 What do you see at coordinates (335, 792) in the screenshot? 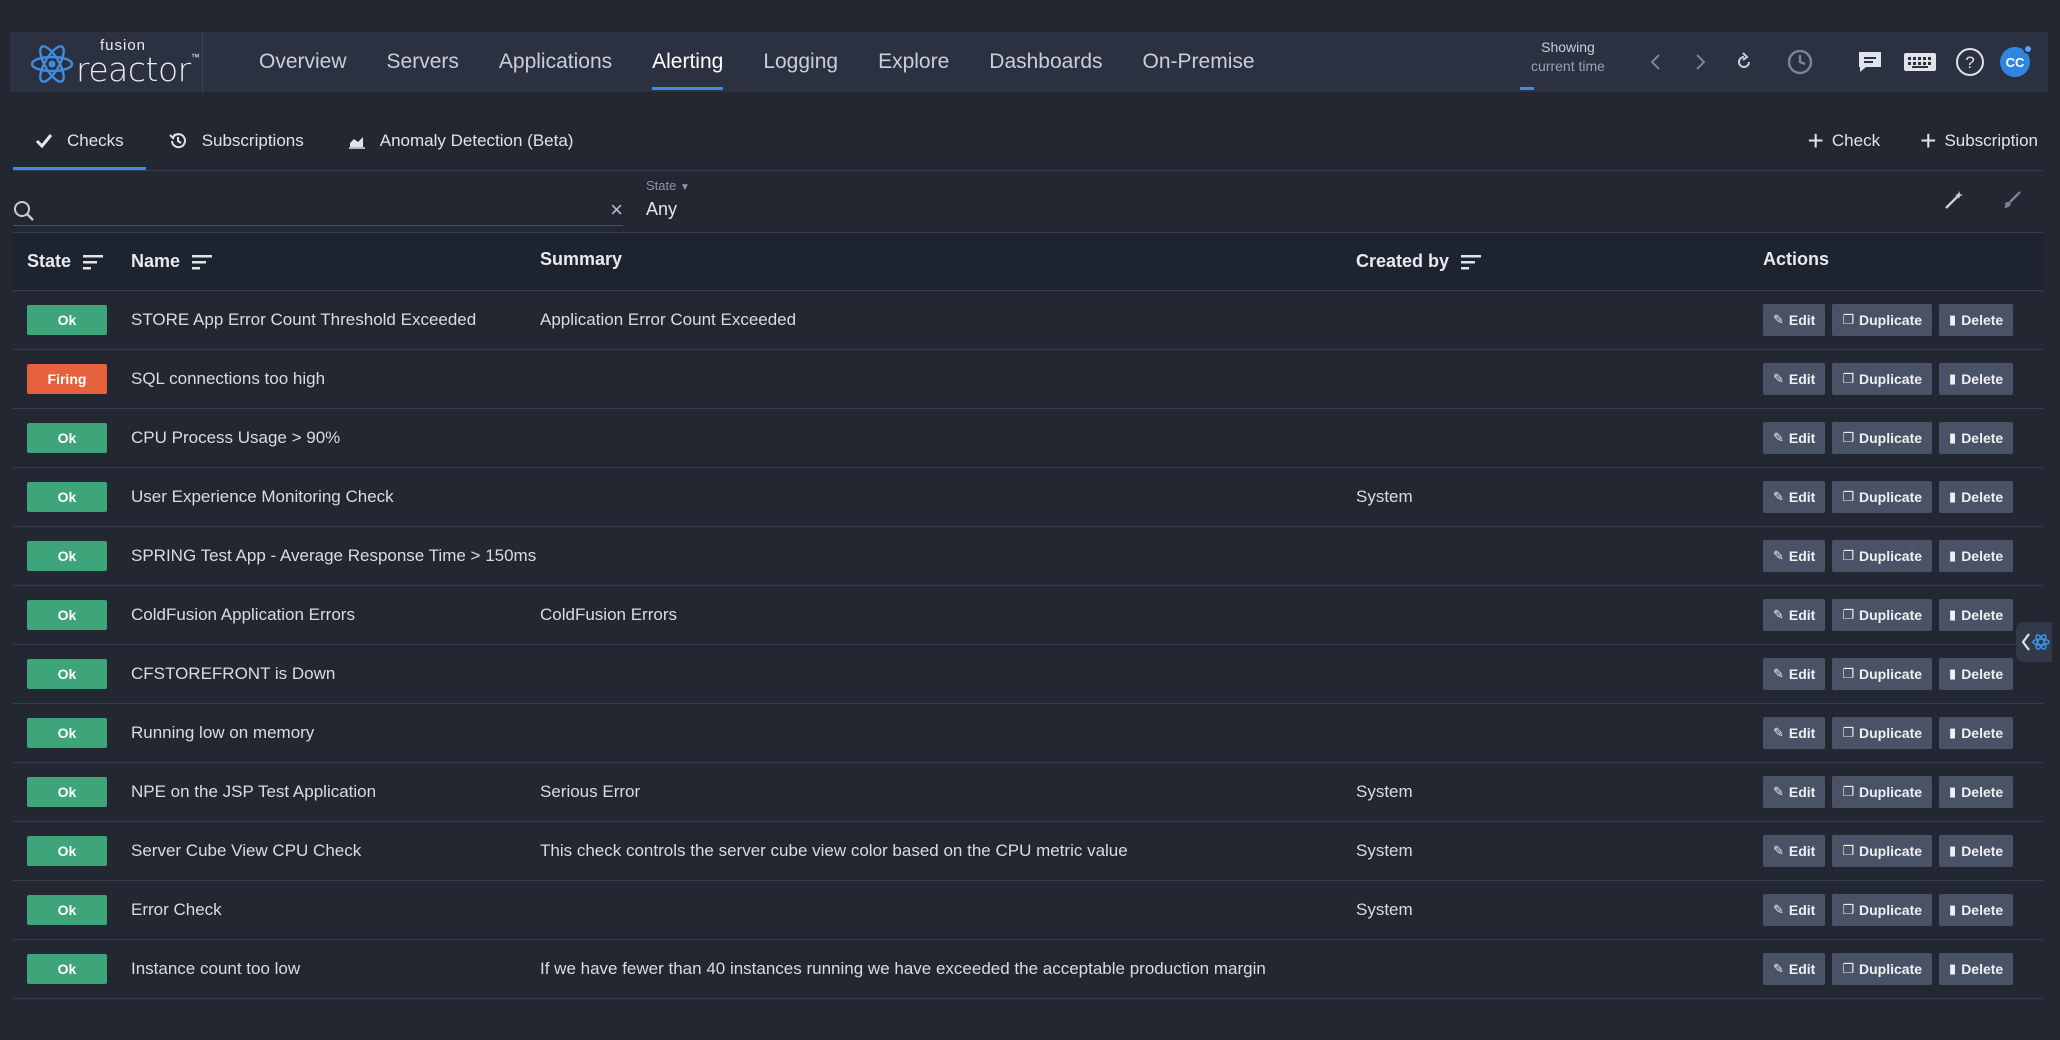
I see `name-cell: NPE on the JSP Test Application` at bounding box center [335, 792].